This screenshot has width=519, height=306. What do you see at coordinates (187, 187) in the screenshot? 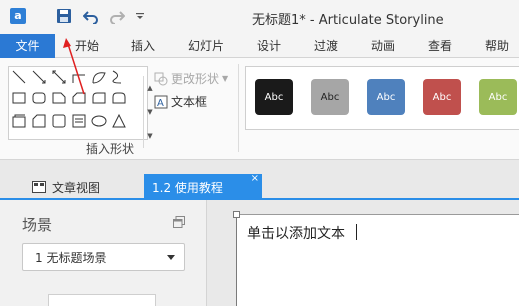
I see `tab-active-label: 1.2 使用教程` at bounding box center [187, 187].